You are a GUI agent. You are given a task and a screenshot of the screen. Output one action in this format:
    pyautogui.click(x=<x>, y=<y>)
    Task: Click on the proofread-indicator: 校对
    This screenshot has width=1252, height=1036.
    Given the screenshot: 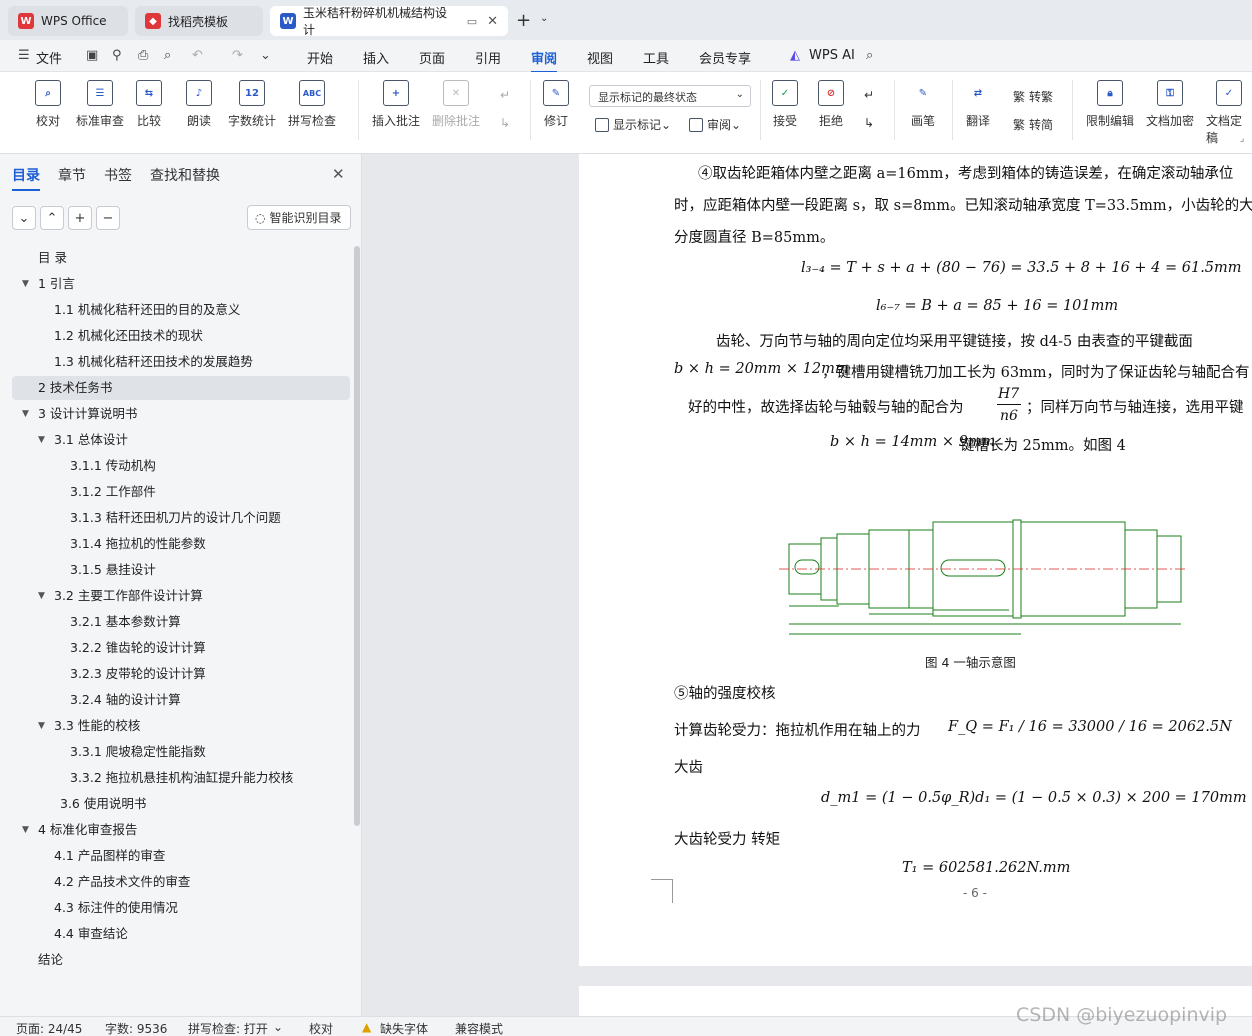 What is the action you would take?
    pyautogui.click(x=321, y=1028)
    